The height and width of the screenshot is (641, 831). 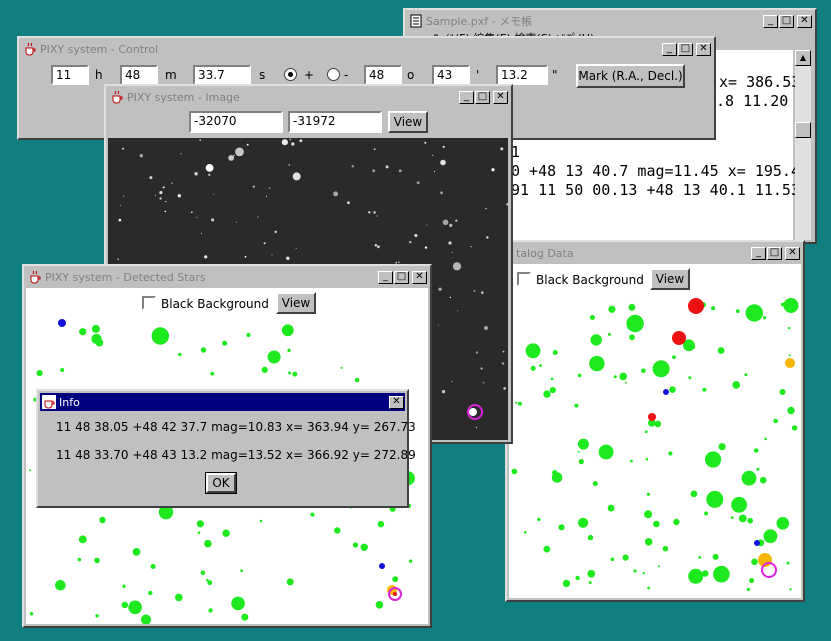 I want to click on catalog-titlebar: talog Data _ □ ✕, so click(x=655, y=253).